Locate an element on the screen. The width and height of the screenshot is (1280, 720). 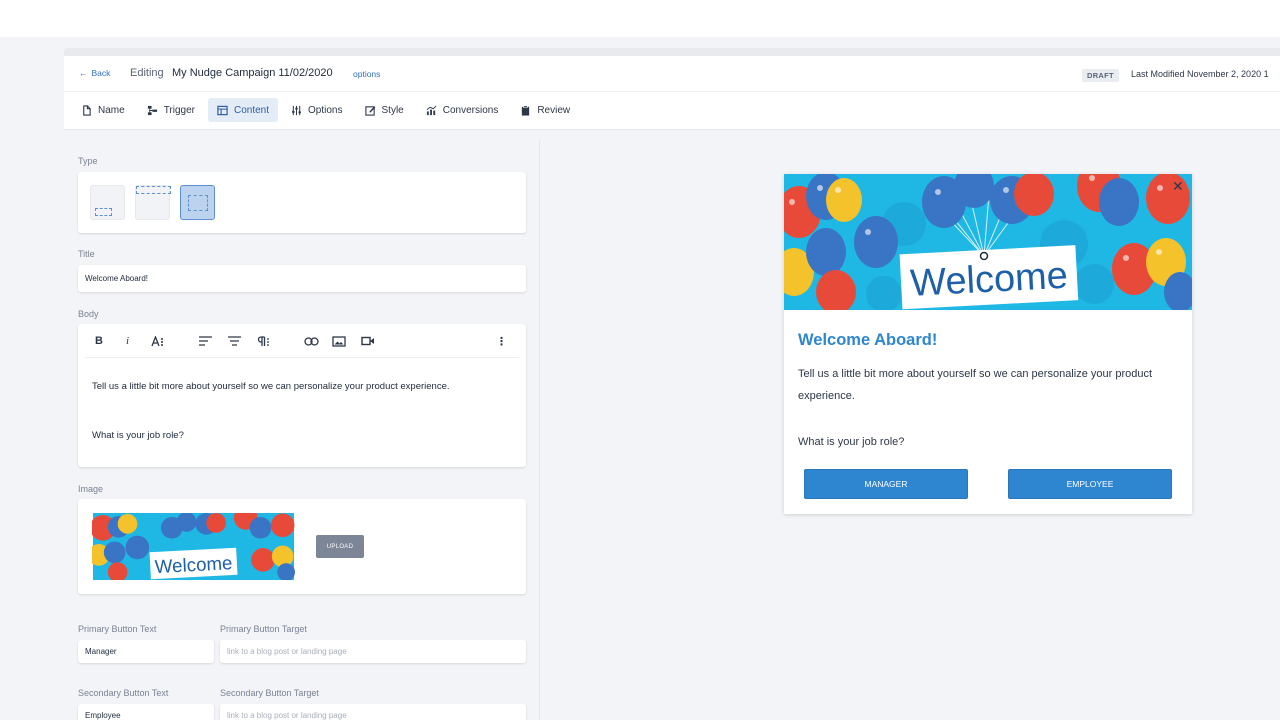
link-icon is located at coordinates (311, 341).